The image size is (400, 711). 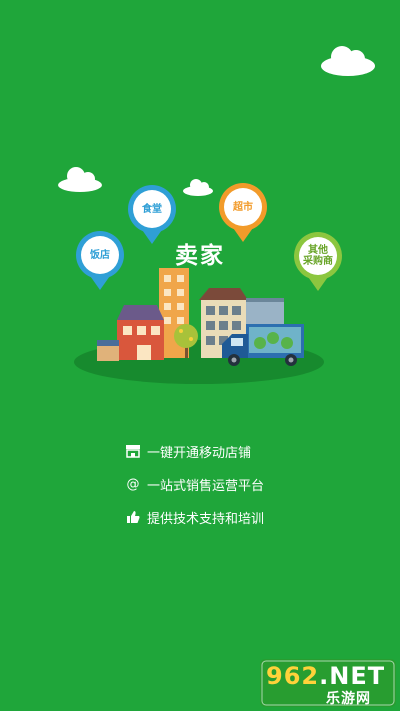 What do you see at coordinates (318, 256) in the screenshot?
I see `other-buyers-pin-label: 其他 采购商` at bounding box center [318, 256].